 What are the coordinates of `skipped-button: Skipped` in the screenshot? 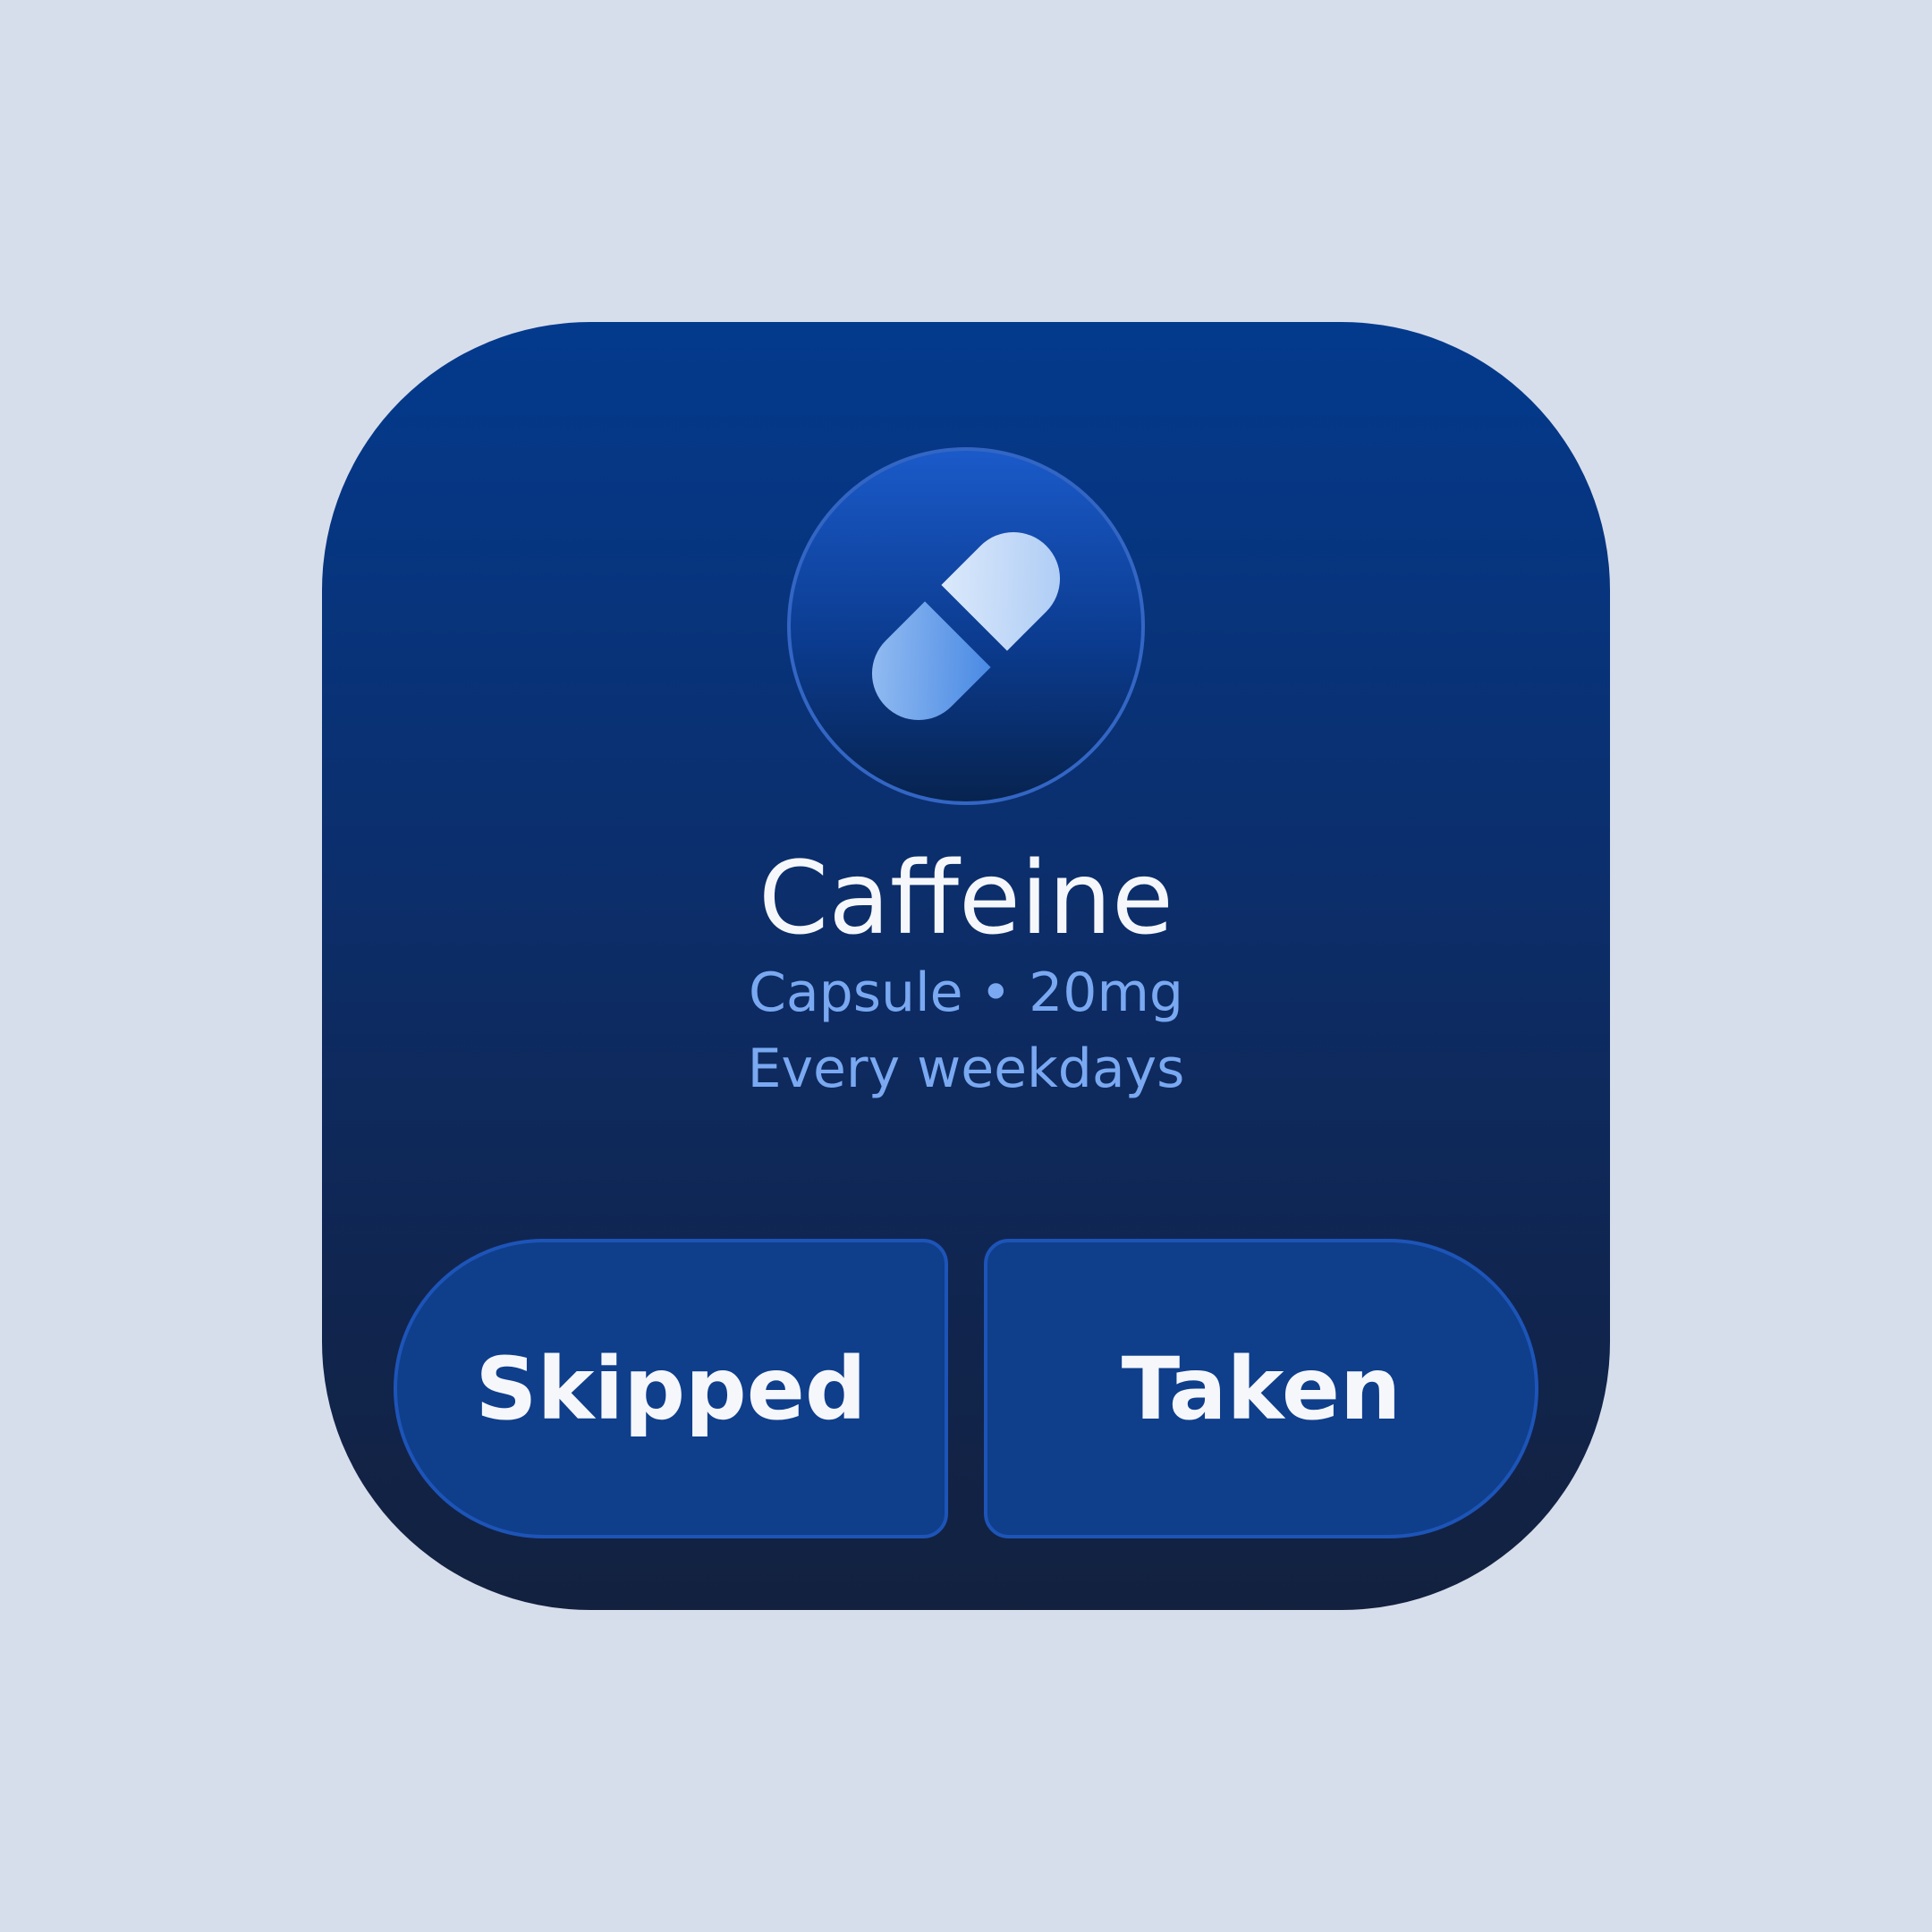 It's located at (671, 1388).